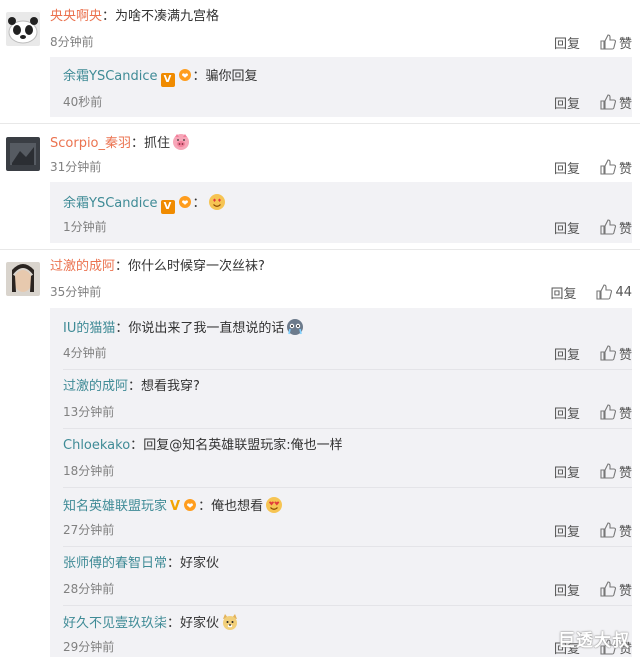 The image size is (640, 657). Describe the element at coordinates (89, 328) in the screenshot. I see `username: IU的猫猫` at that location.